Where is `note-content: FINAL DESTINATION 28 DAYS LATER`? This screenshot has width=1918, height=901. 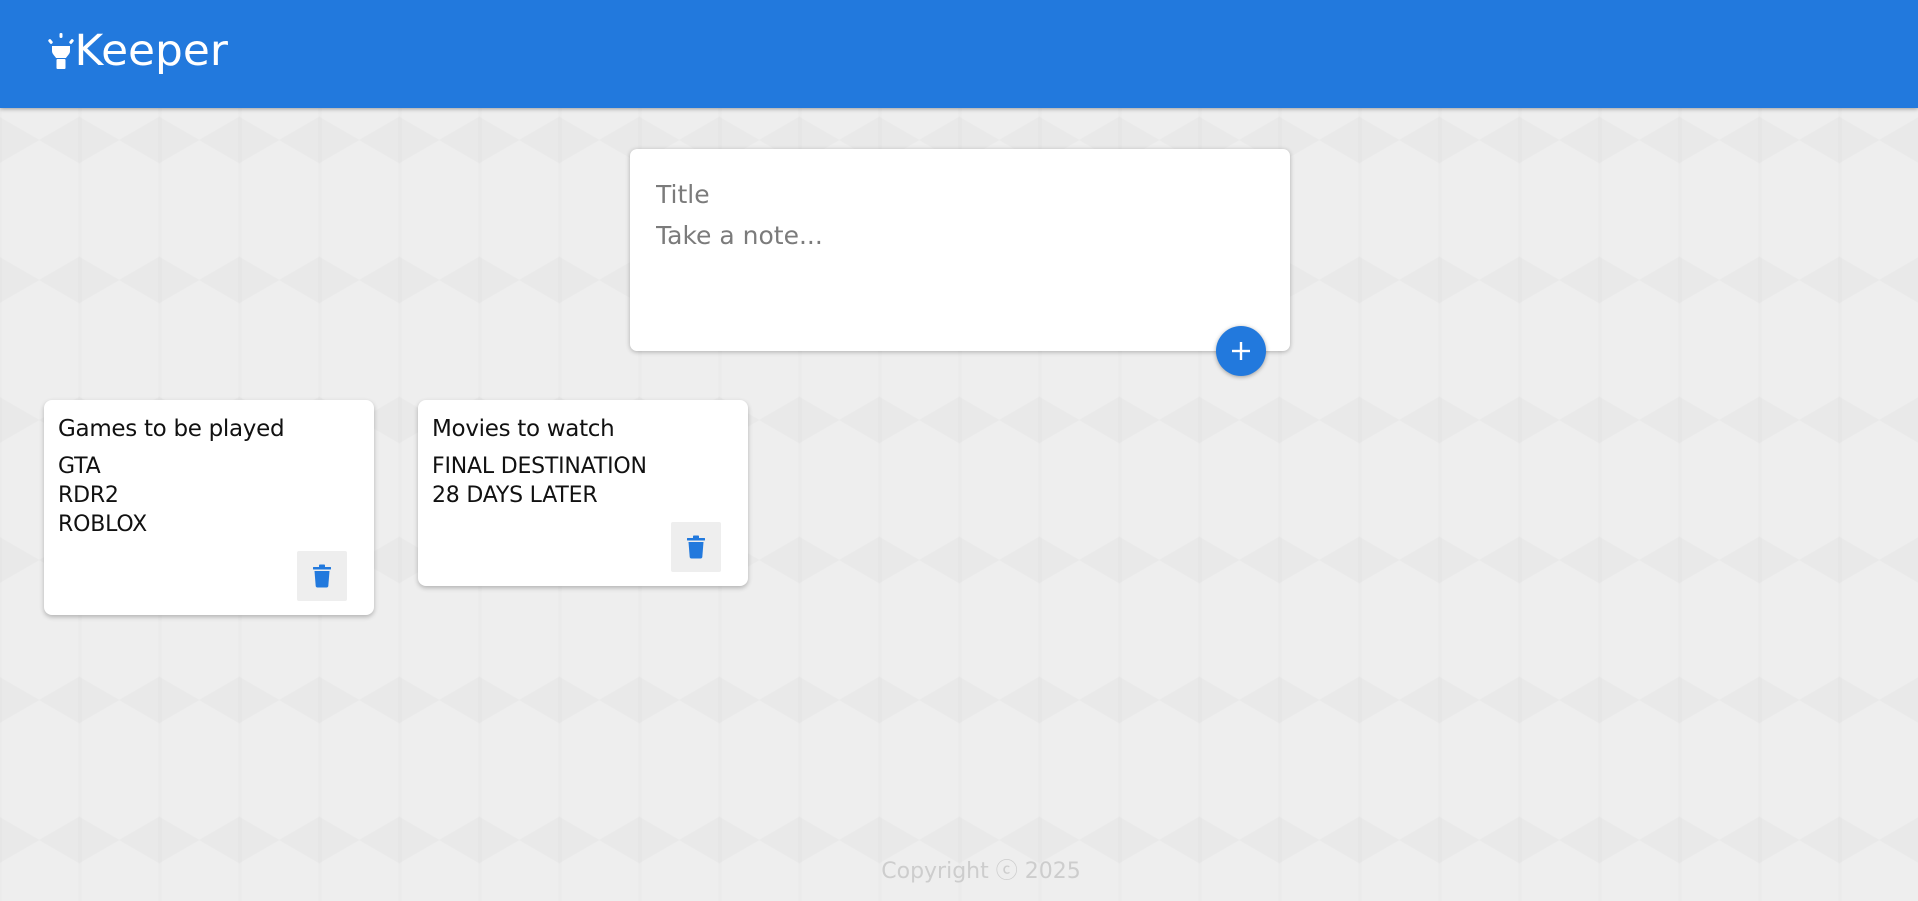 note-content: FINAL DESTINATION 28 DAYS LATER is located at coordinates (583, 481).